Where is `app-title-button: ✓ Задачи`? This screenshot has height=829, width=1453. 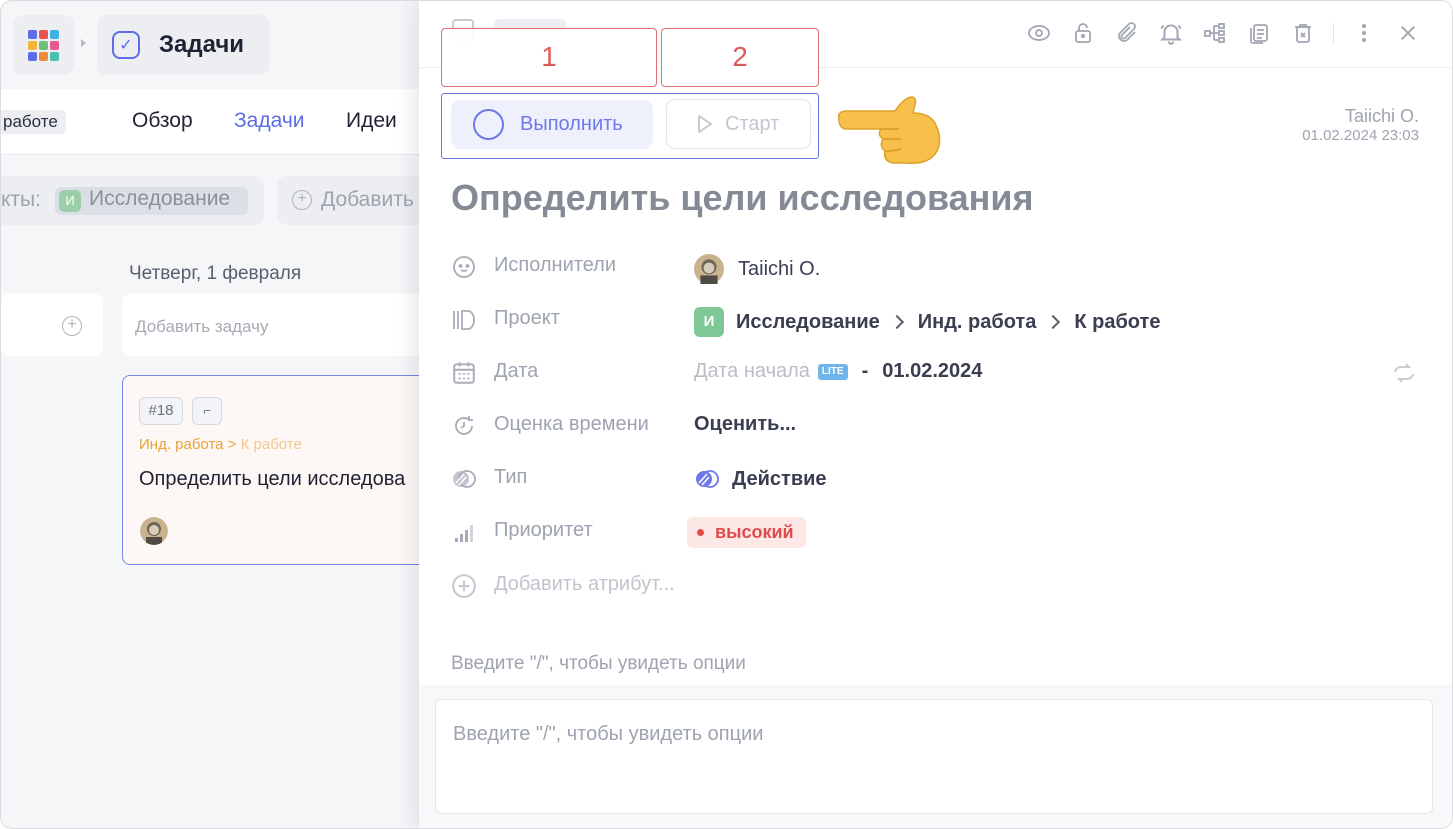
app-title-button: ✓ Задачи is located at coordinates (183, 45).